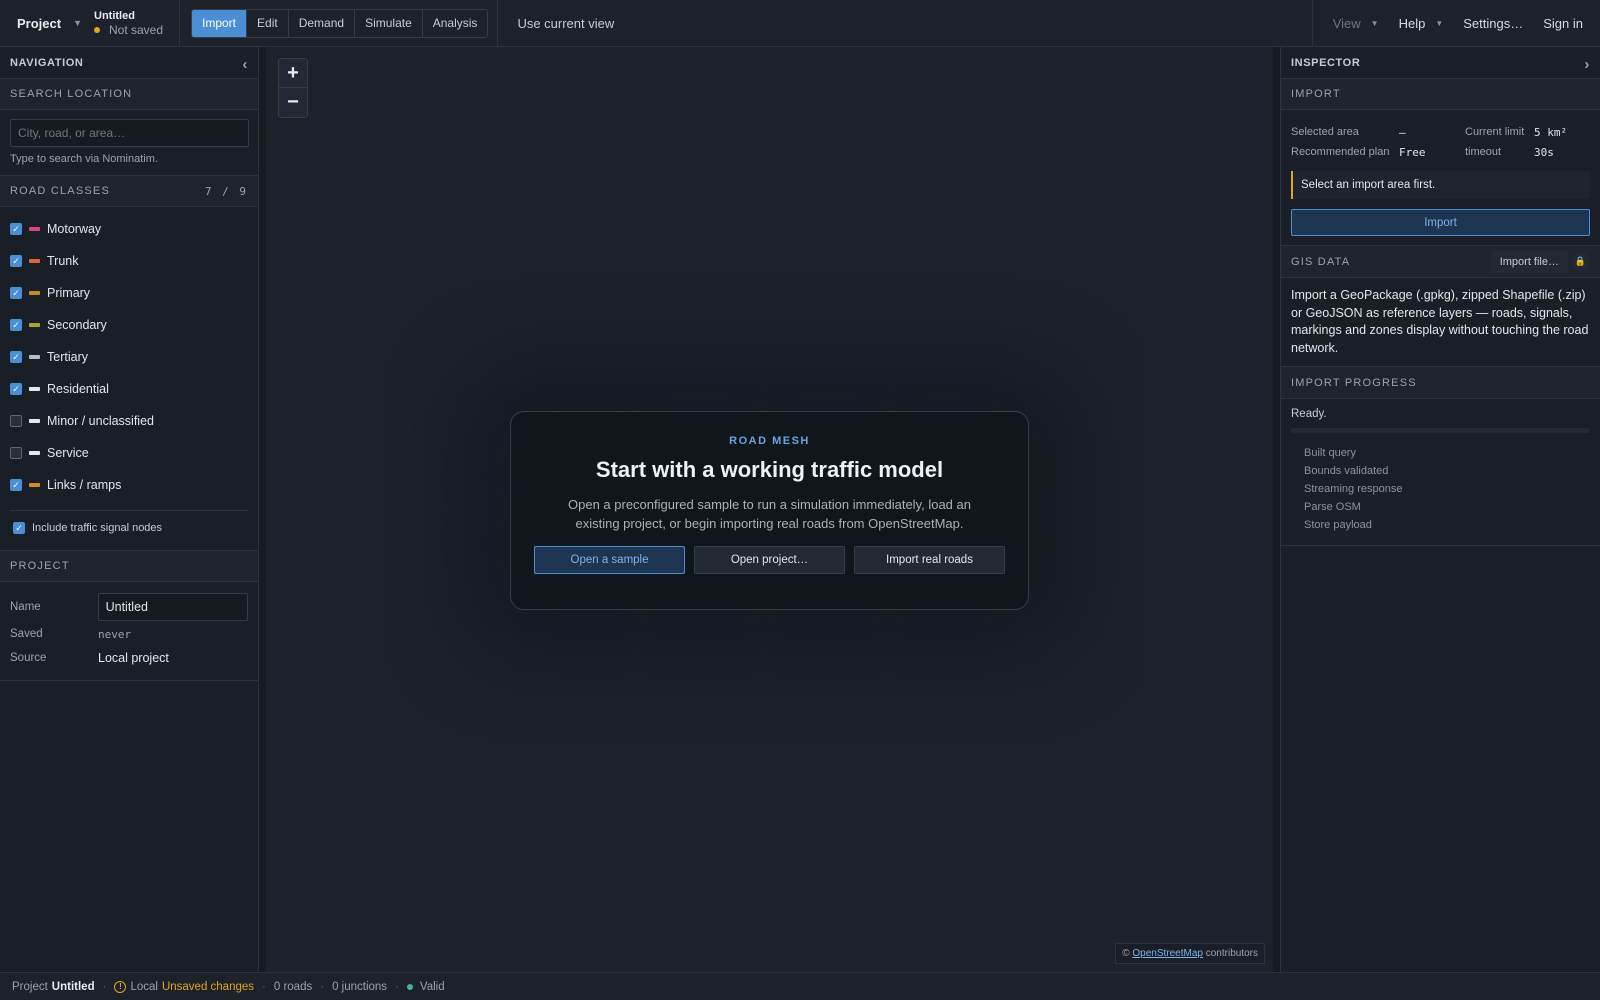 The width and height of the screenshot is (1600, 1000). What do you see at coordinates (128, 23) in the screenshot?
I see `project-meta: Untitled Not saved` at bounding box center [128, 23].